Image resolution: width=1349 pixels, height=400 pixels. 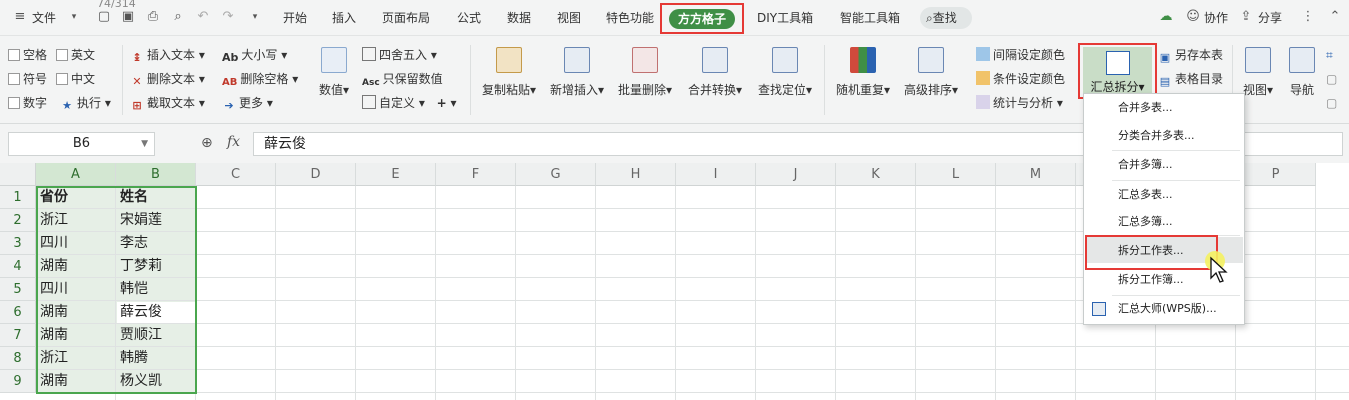 I want to click on column-header-g: G, so click(x=556, y=174).